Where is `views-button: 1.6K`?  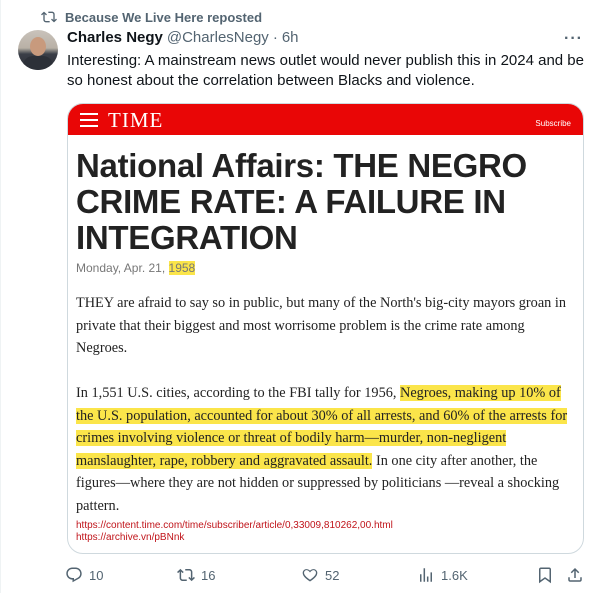
views-button: 1.6K is located at coordinates (442, 575).